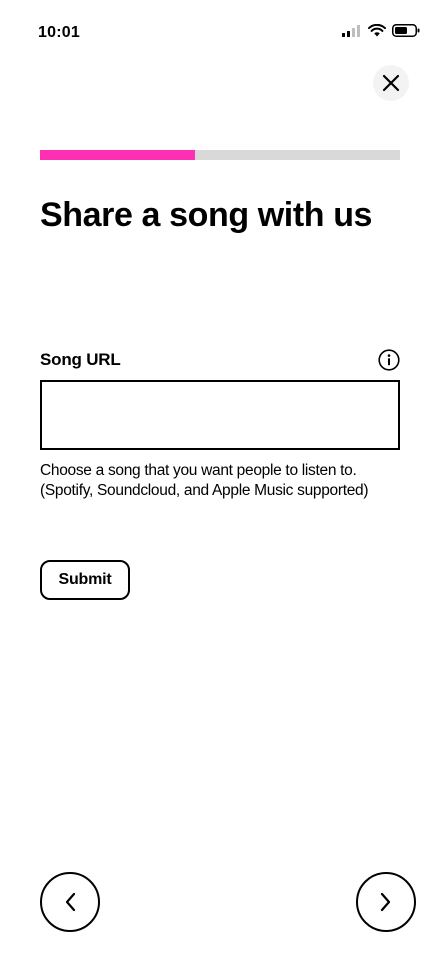 This screenshot has height=956, width=440. What do you see at coordinates (85, 580) in the screenshot?
I see `submit-button: Submit` at bounding box center [85, 580].